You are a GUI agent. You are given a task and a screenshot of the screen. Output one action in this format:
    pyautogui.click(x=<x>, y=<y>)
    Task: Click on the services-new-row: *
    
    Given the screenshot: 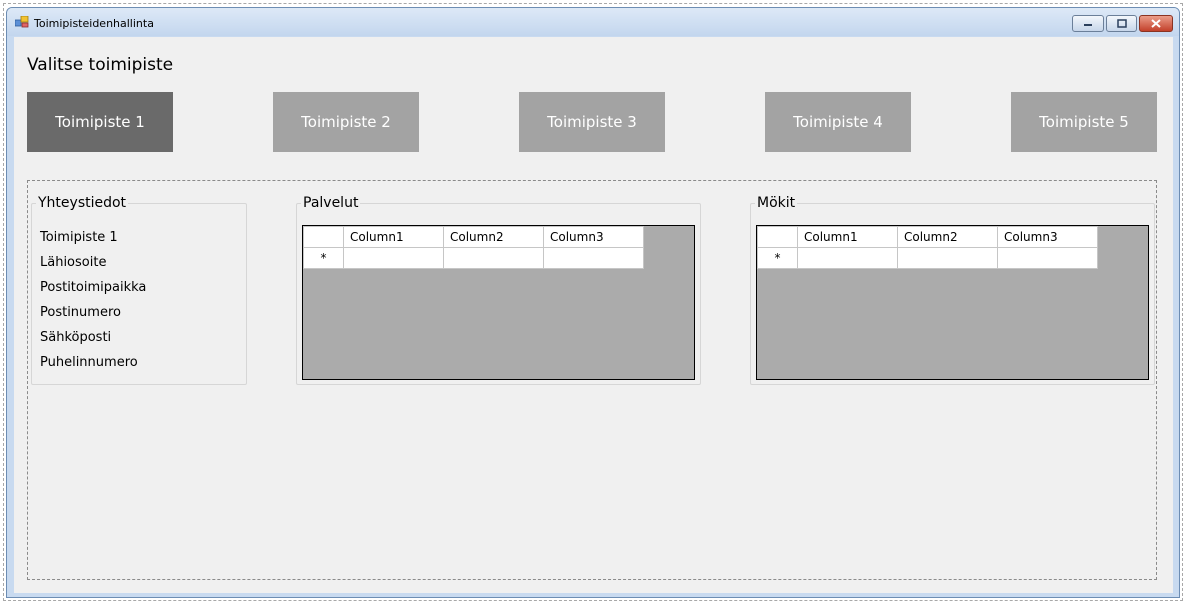 What is the action you would take?
    pyautogui.click(x=473, y=258)
    